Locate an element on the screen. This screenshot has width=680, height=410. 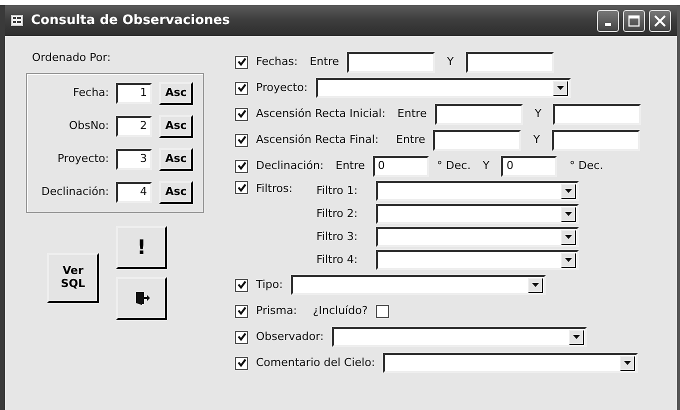
criterion-label: Ascensión Recta Final: is located at coordinates (318, 140).